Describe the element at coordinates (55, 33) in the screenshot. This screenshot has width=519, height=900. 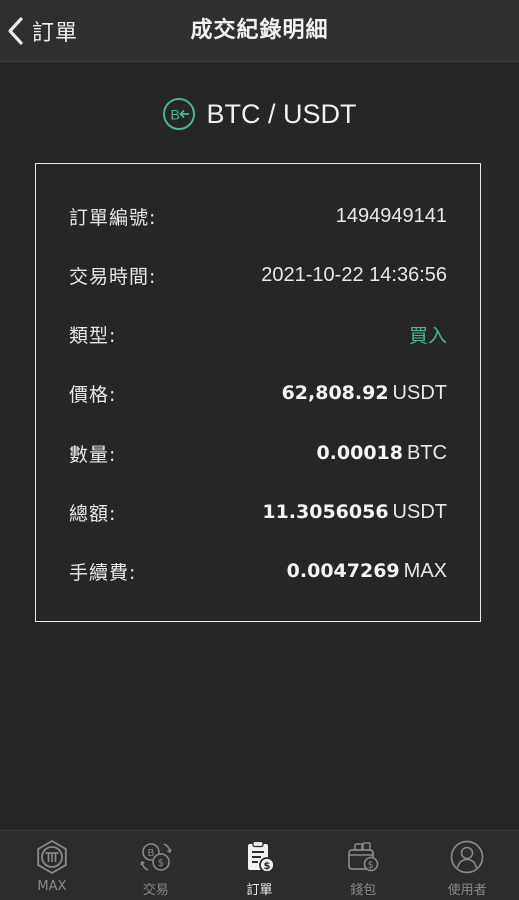
I see `back-label: 訂單` at that location.